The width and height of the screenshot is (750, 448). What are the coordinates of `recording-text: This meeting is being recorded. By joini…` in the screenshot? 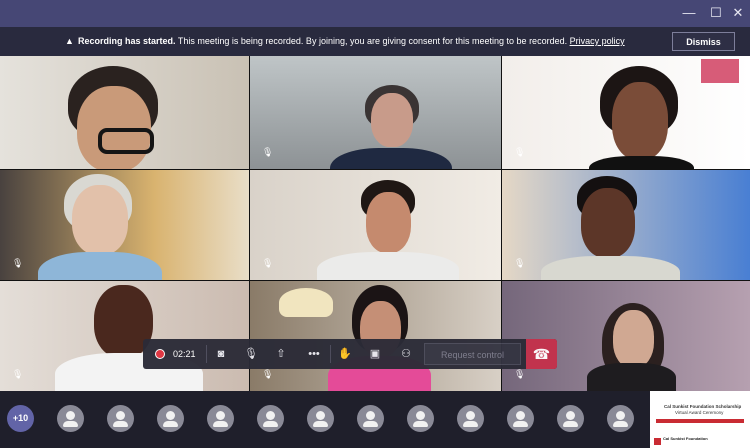 It's located at (372, 41).